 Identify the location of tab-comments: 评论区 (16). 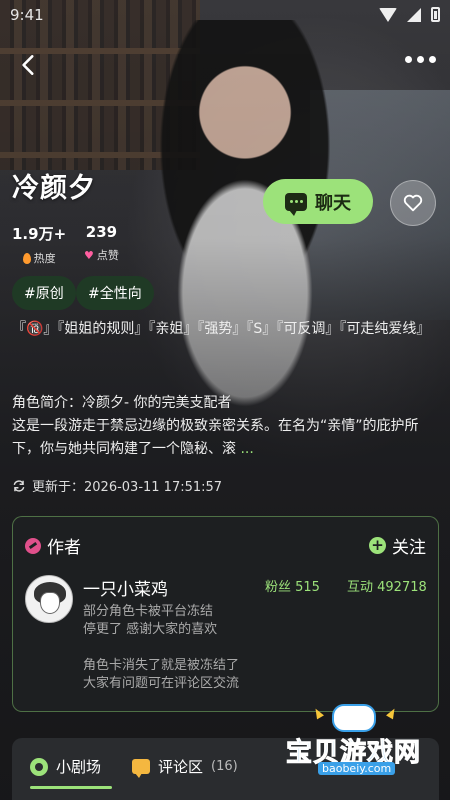
(185, 767).